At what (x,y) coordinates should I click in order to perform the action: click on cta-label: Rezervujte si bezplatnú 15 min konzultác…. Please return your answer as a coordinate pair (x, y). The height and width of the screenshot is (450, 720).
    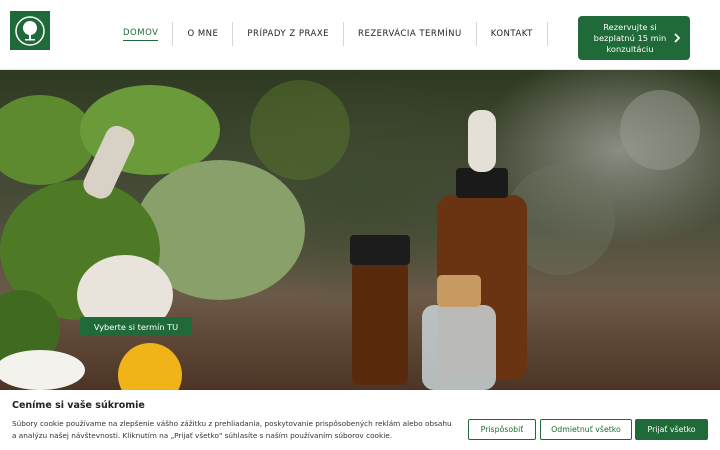
    Looking at the image, I should click on (630, 37).